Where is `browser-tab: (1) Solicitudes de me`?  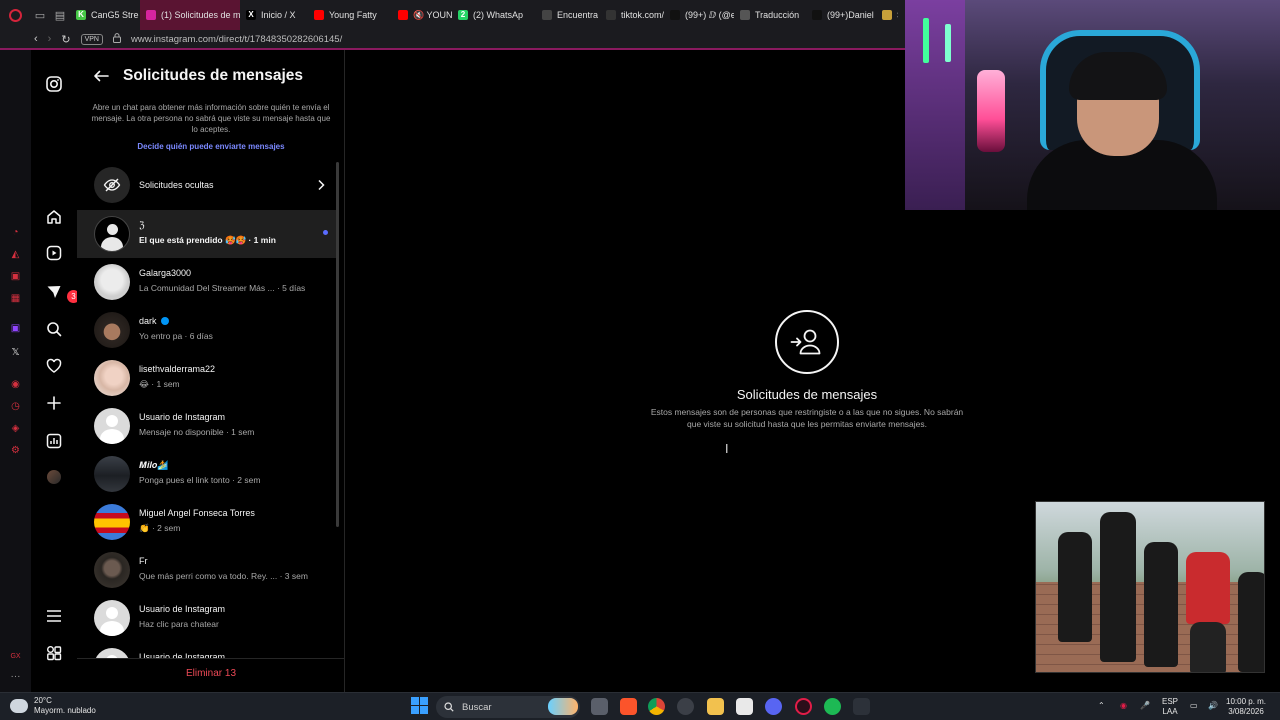 browser-tab: (1) Solicitudes de me is located at coordinates (190, 15).